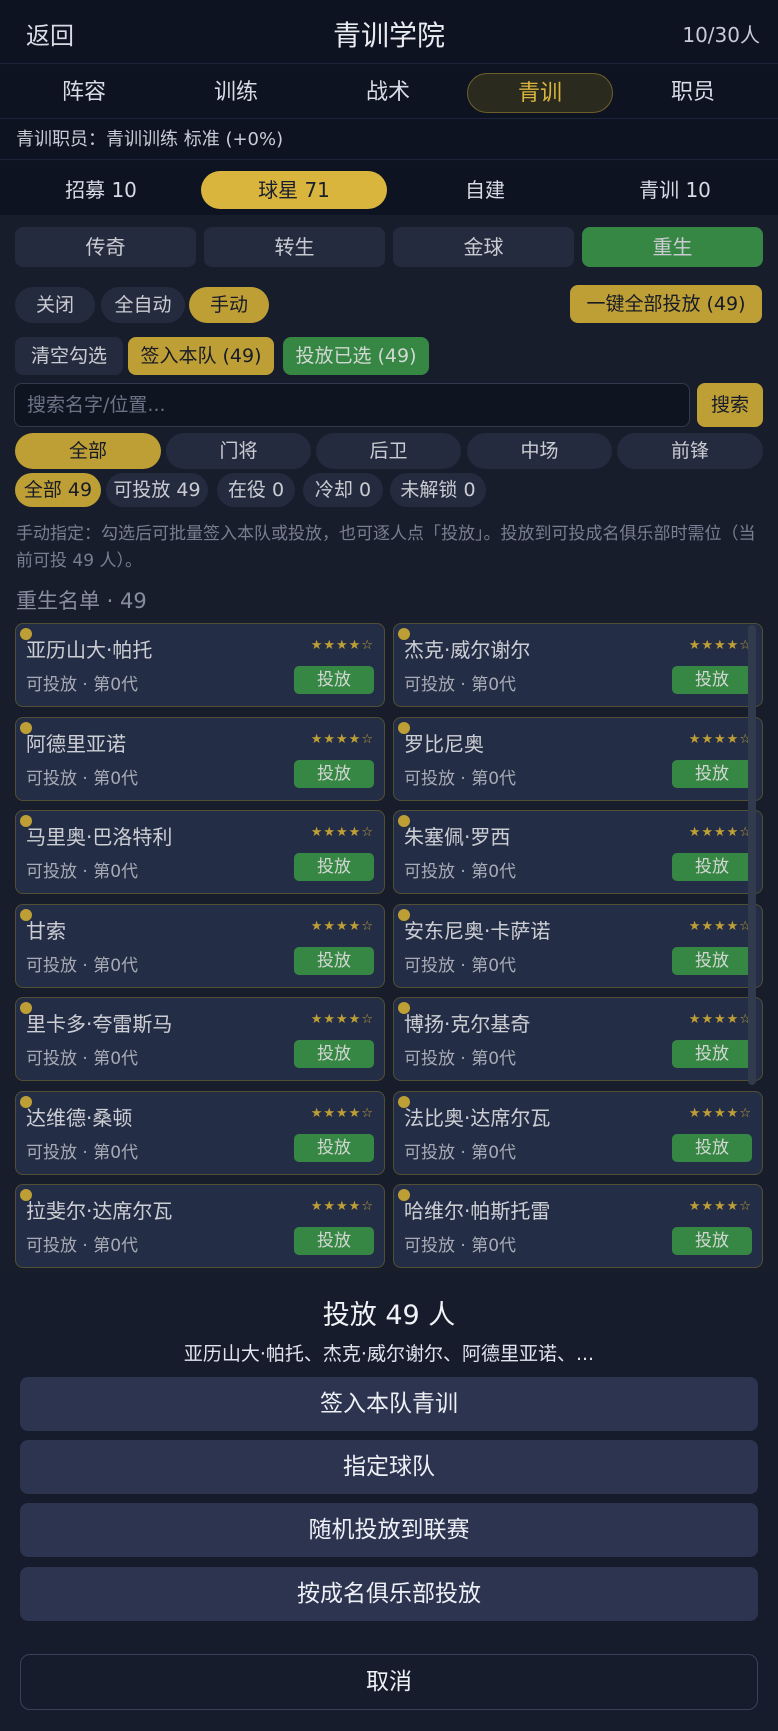 The height and width of the screenshot is (1731, 778). Describe the element at coordinates (540, 93) in the screenshot. I see `tab-youth: 青训` at that location.